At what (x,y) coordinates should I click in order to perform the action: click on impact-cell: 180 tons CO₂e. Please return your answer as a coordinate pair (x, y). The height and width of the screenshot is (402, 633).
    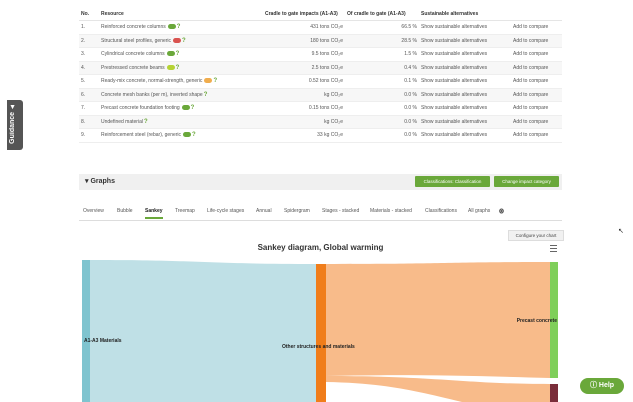
    Looking at the image, I should click on (304, 41).